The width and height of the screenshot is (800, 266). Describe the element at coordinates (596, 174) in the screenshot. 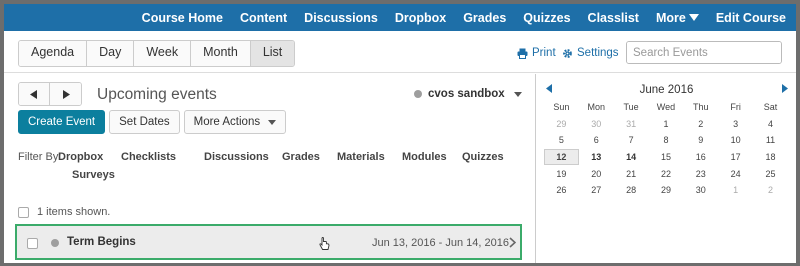

I see `calendar-day: 20` at that location.